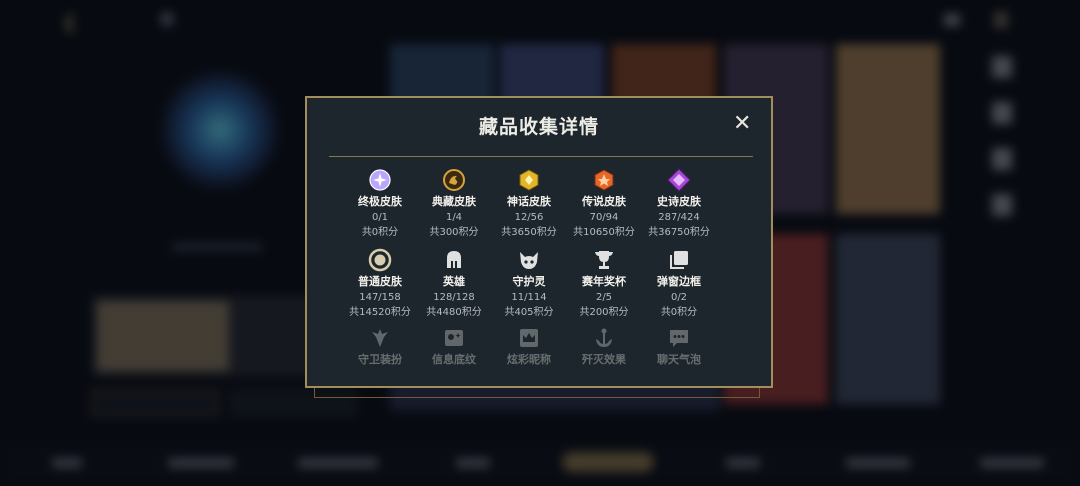  Describe the element at coordinates (679, 312) in the screenshot. I see `collection-item-points: 共0积分` at that location.